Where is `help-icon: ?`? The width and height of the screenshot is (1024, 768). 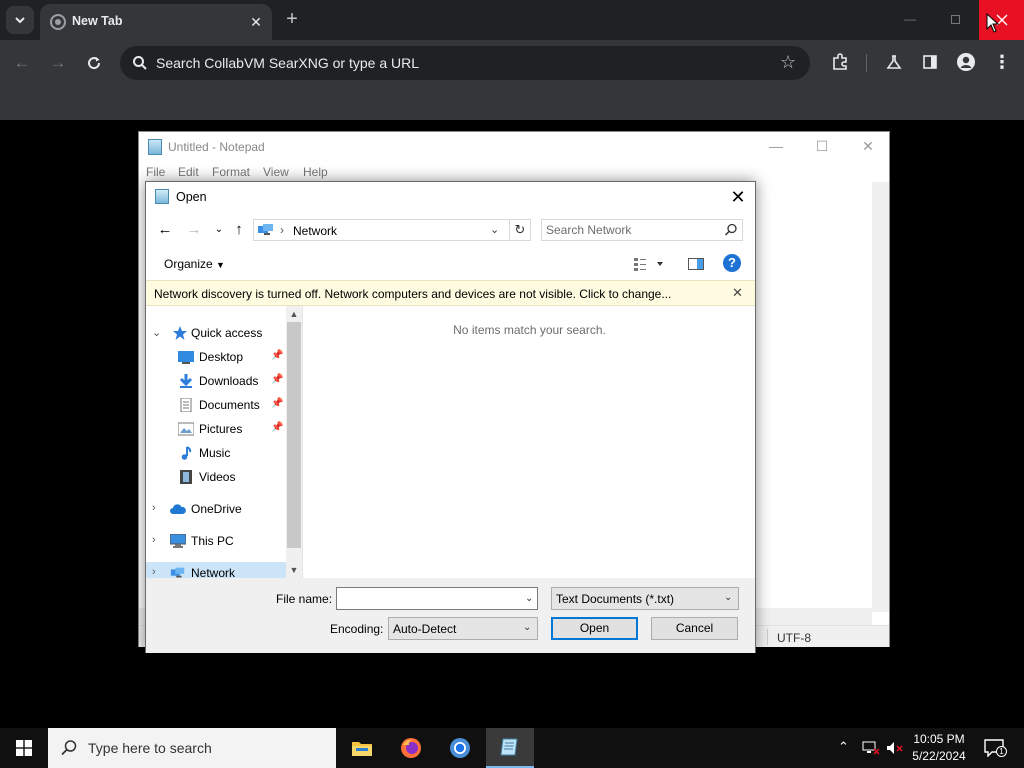
help-icon: ? is located at coordinates (732, 263).